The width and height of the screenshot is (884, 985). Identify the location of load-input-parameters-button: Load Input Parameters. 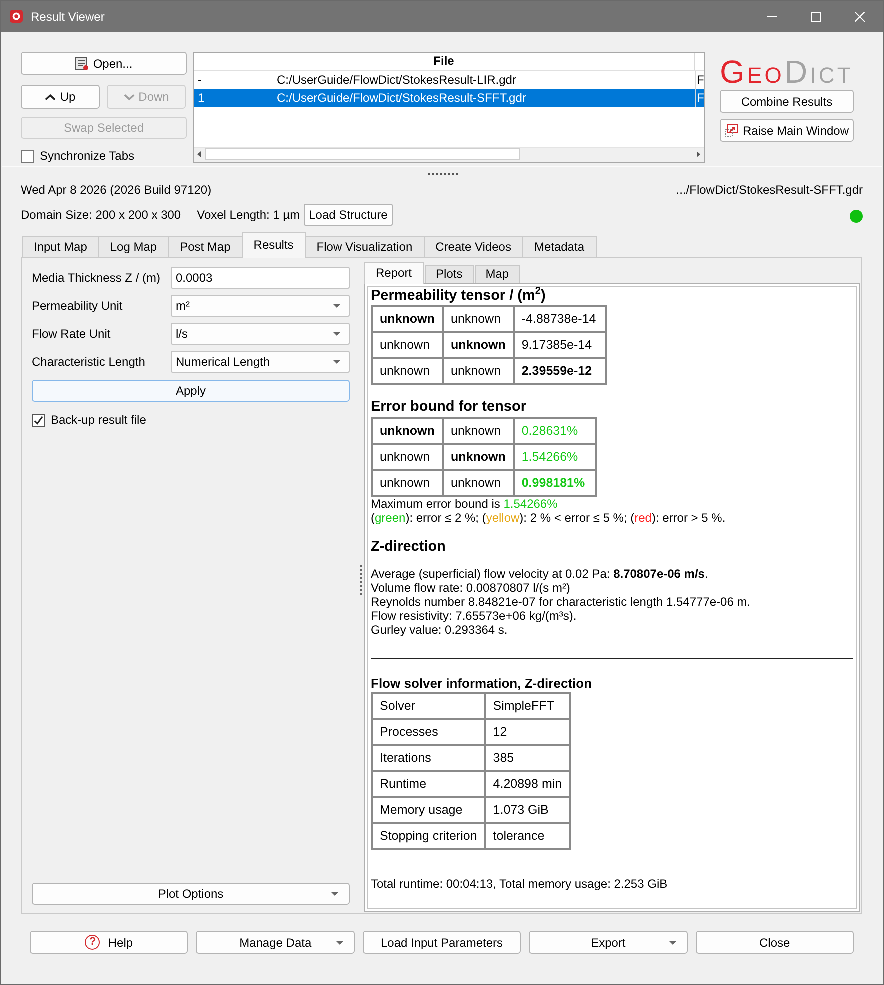
(442, 942).